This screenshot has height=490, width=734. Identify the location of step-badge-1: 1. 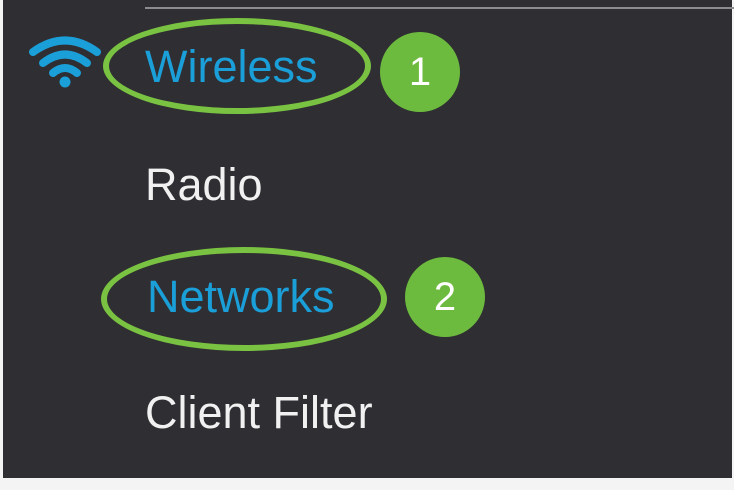
(420, 72).